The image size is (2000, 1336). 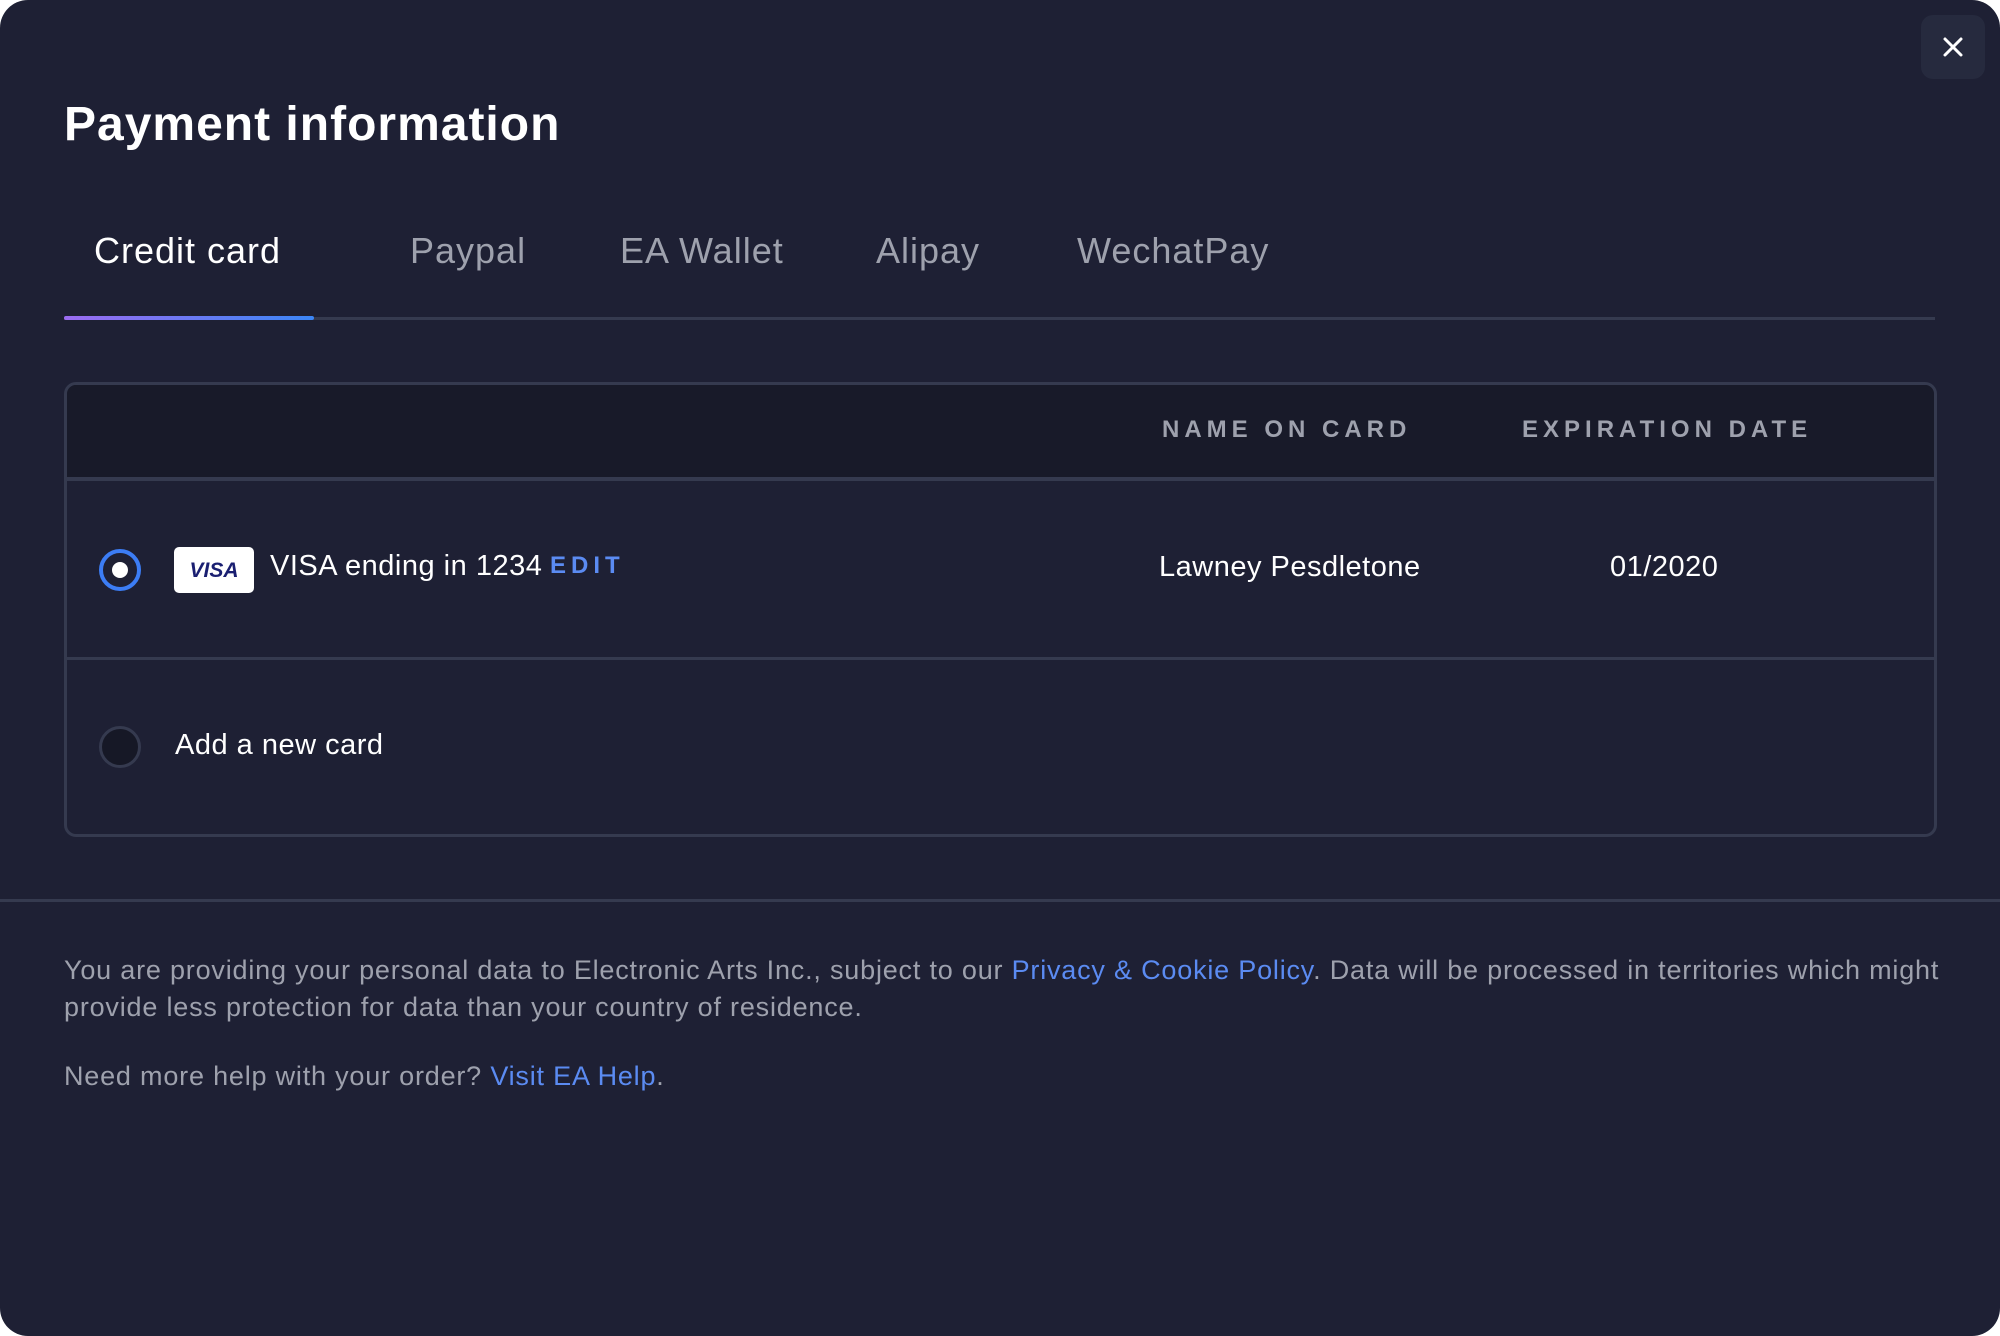 I want to click on card-radio-selected, so click(x=120, y=570).